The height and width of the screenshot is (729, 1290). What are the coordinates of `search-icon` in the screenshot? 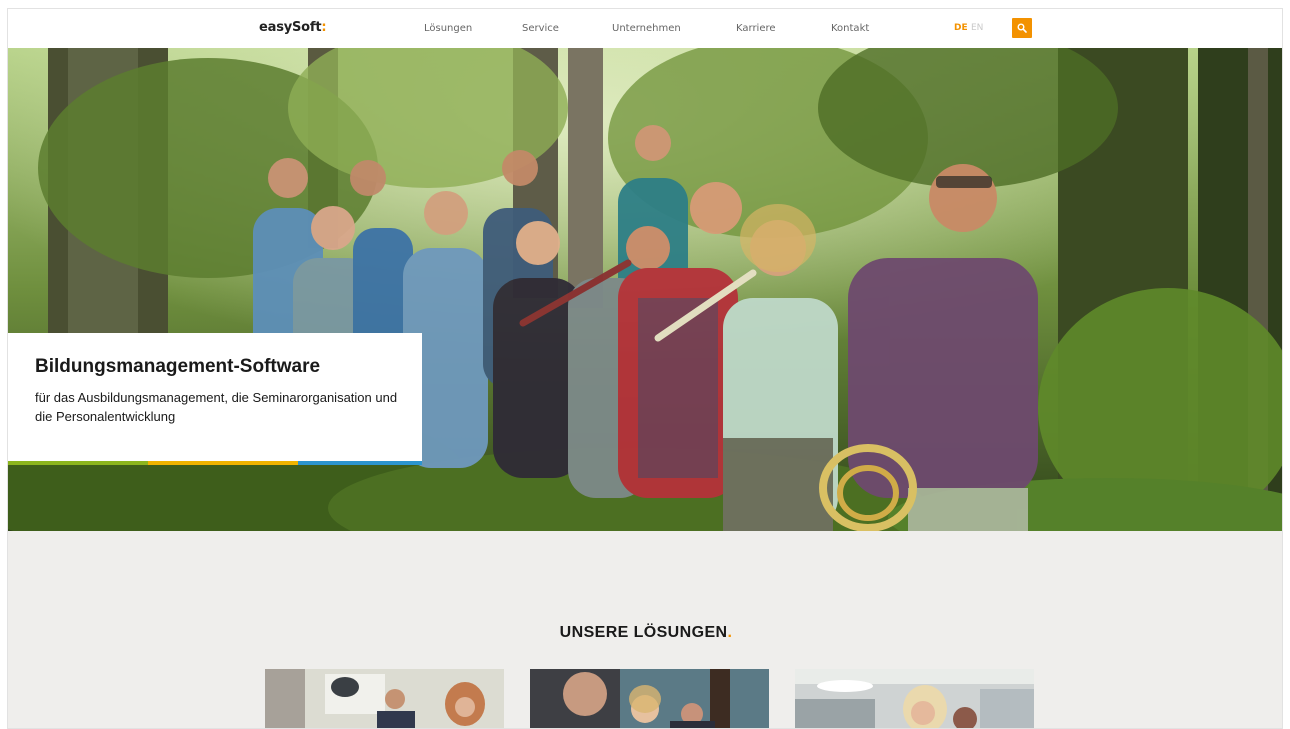 It's located at (1022, 28).